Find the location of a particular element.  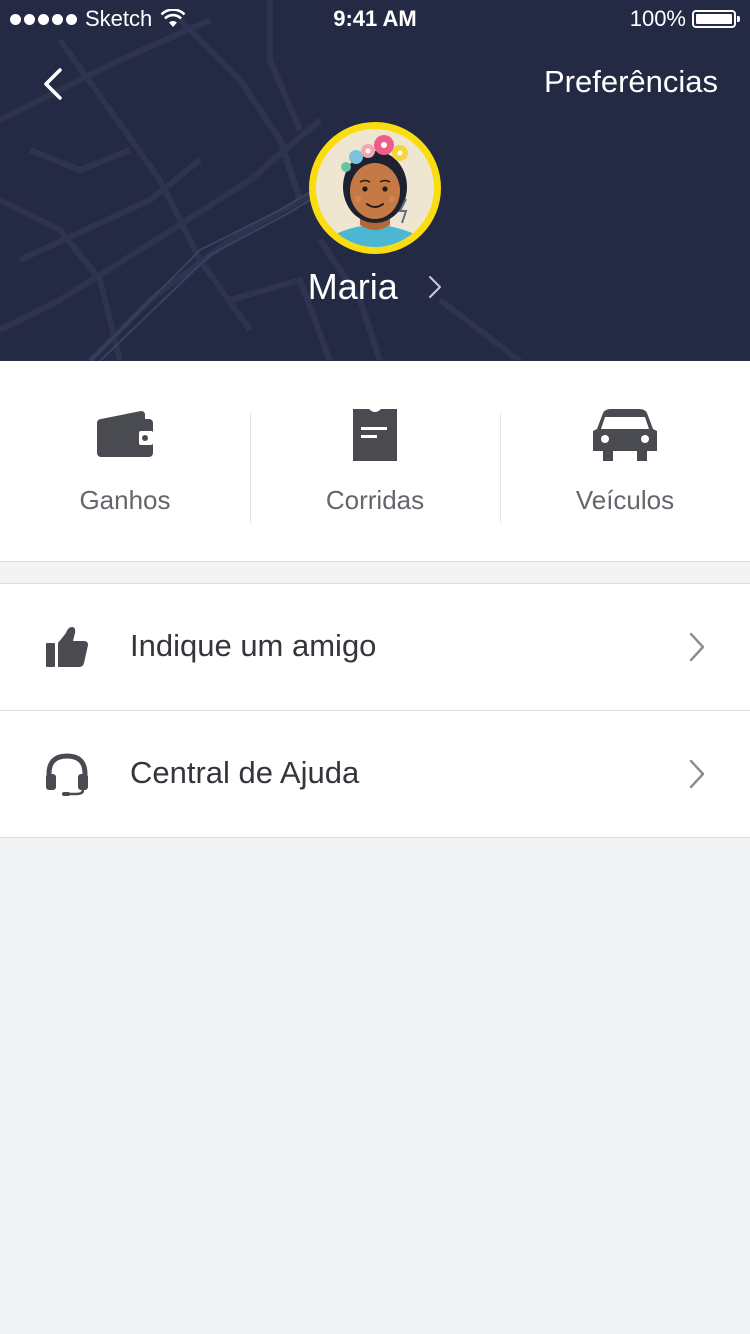

preferences-link: Preferências is located at coordinates (631, 82).